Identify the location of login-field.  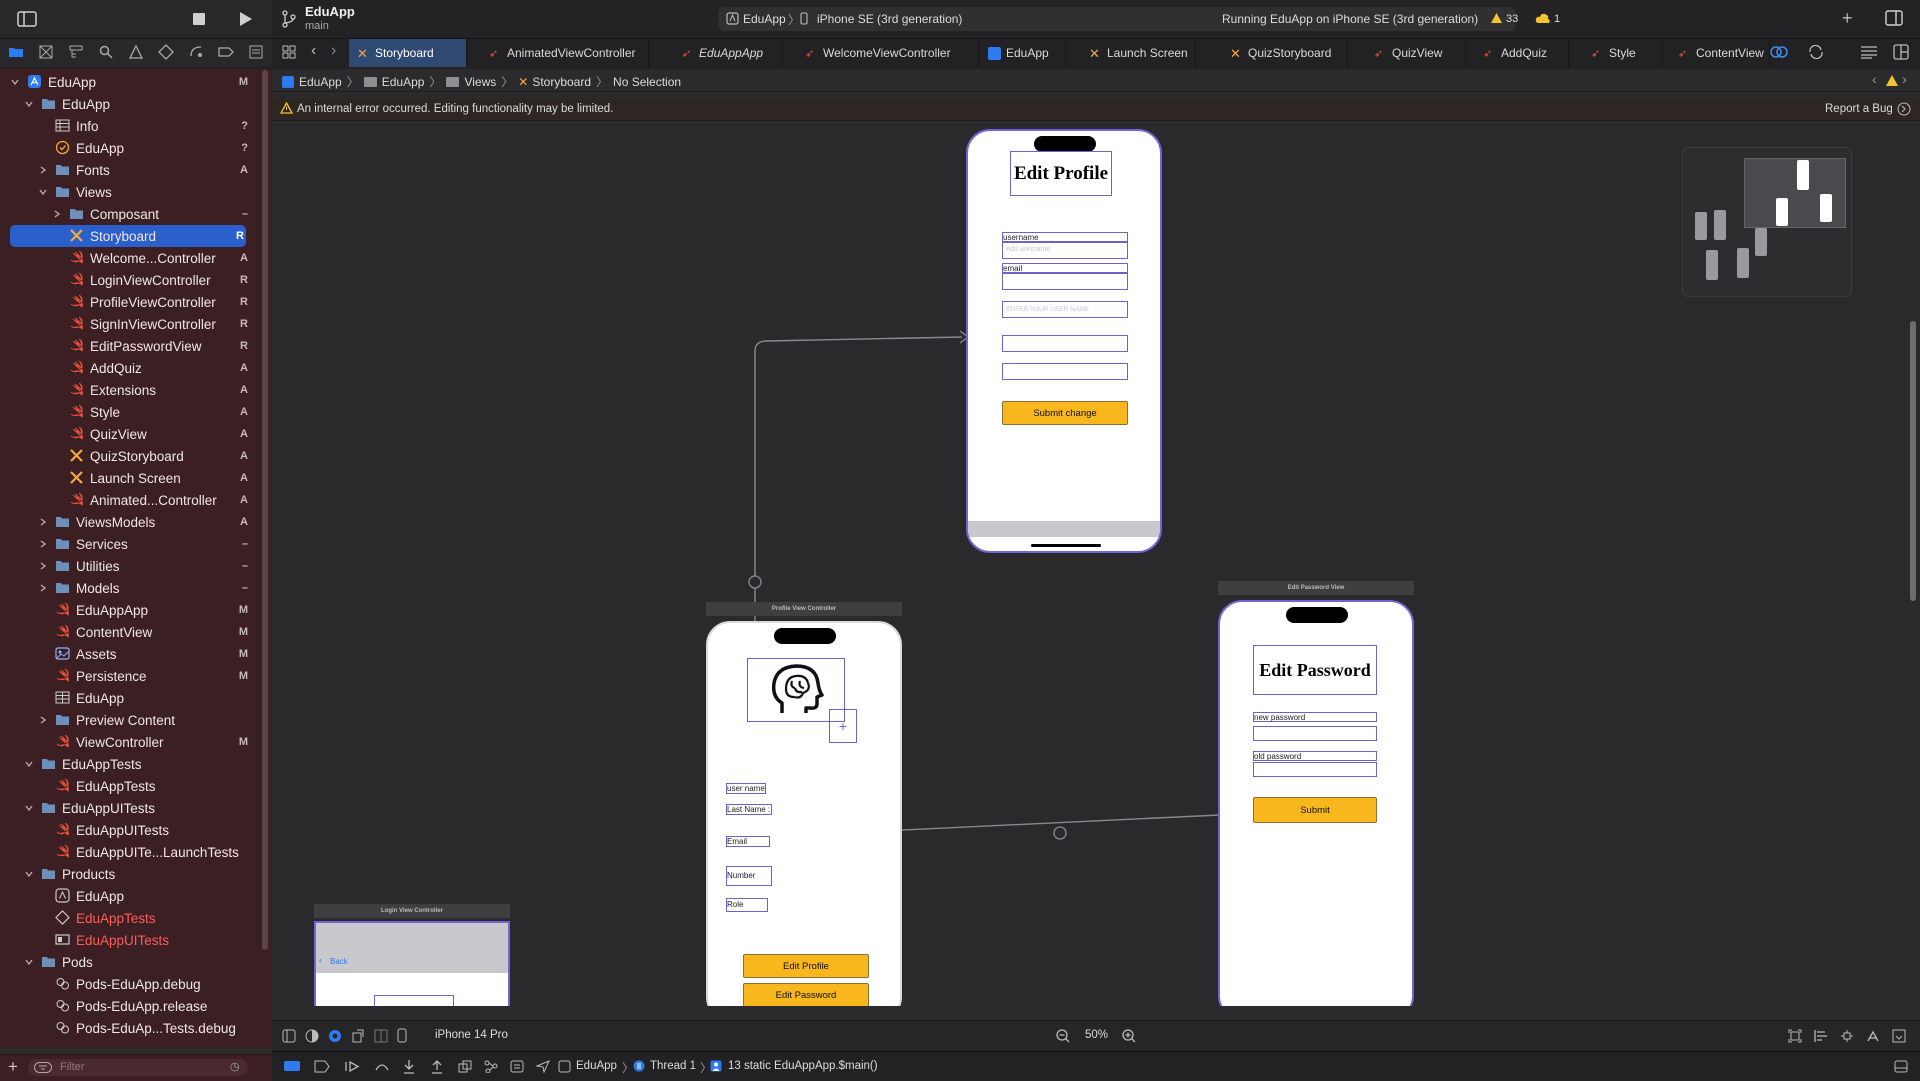
(414, 1000).